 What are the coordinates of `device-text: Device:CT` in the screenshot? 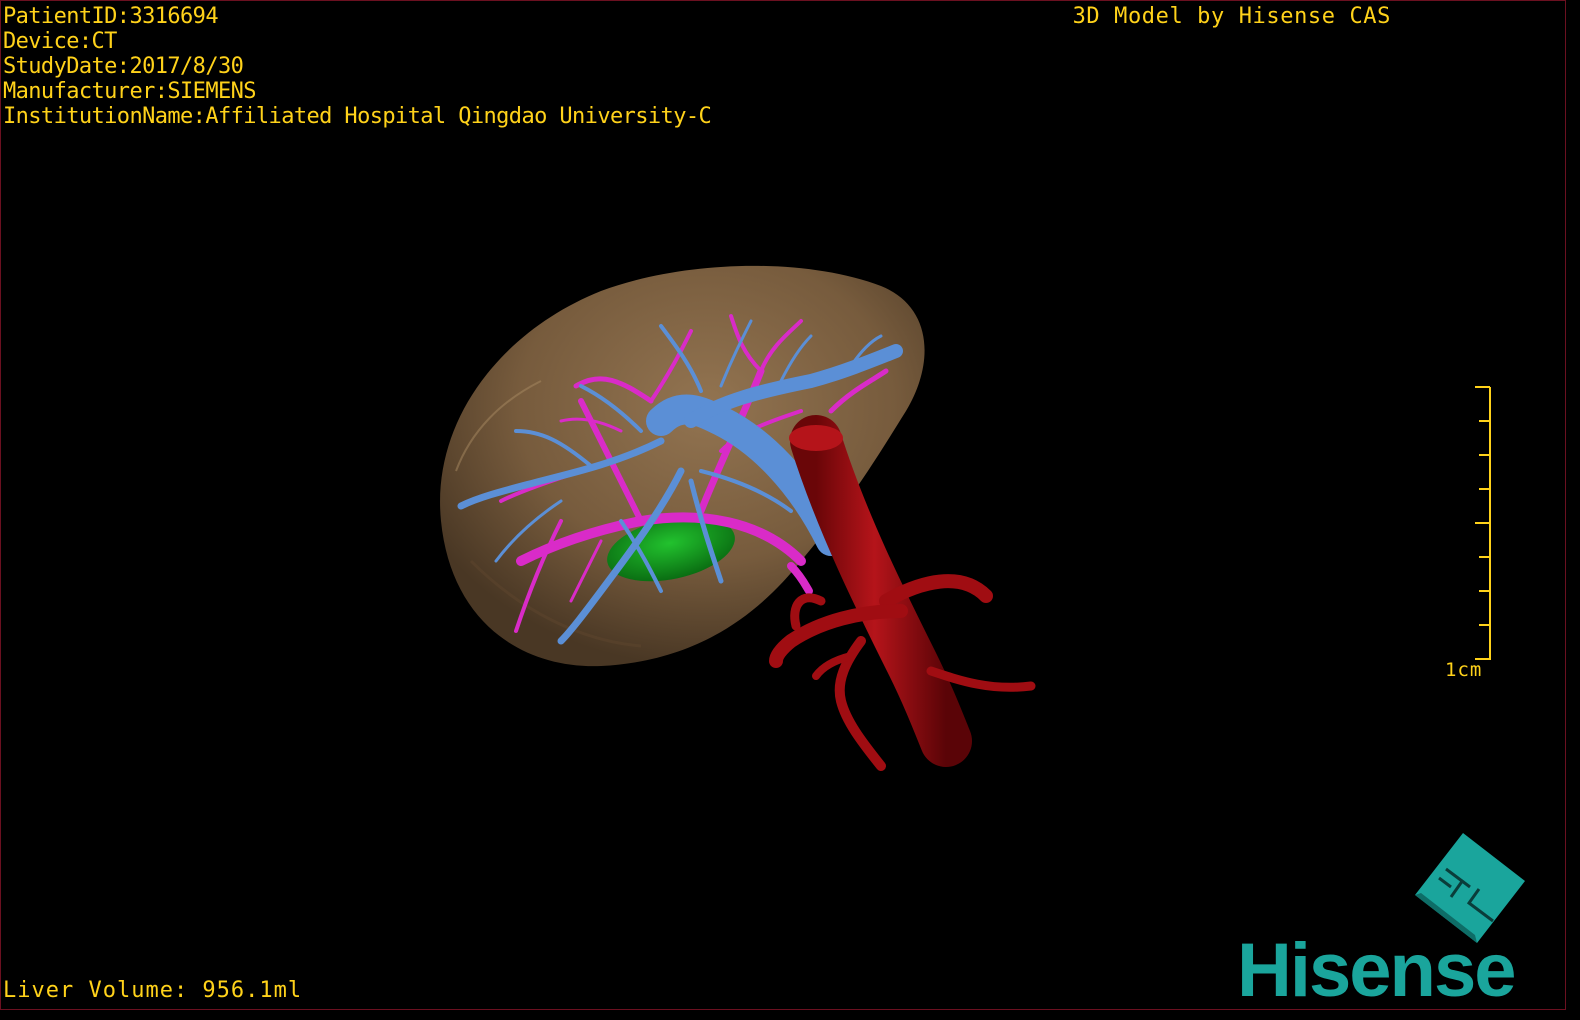 It's located at (60, 41).